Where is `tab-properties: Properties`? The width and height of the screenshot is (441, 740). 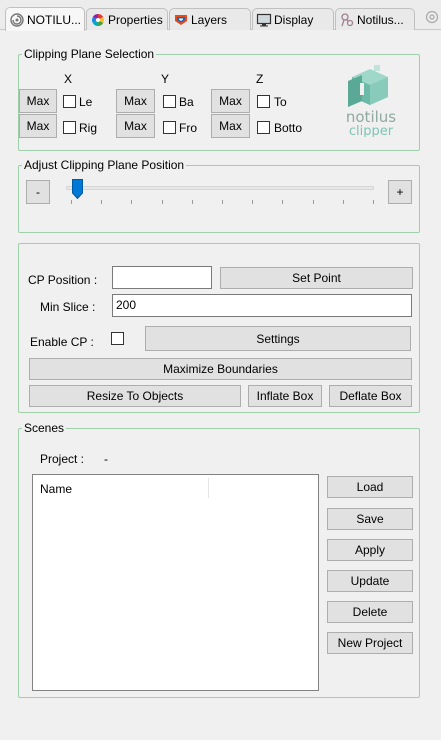
tab-properties: Properties is located at coordinates (127, 19).